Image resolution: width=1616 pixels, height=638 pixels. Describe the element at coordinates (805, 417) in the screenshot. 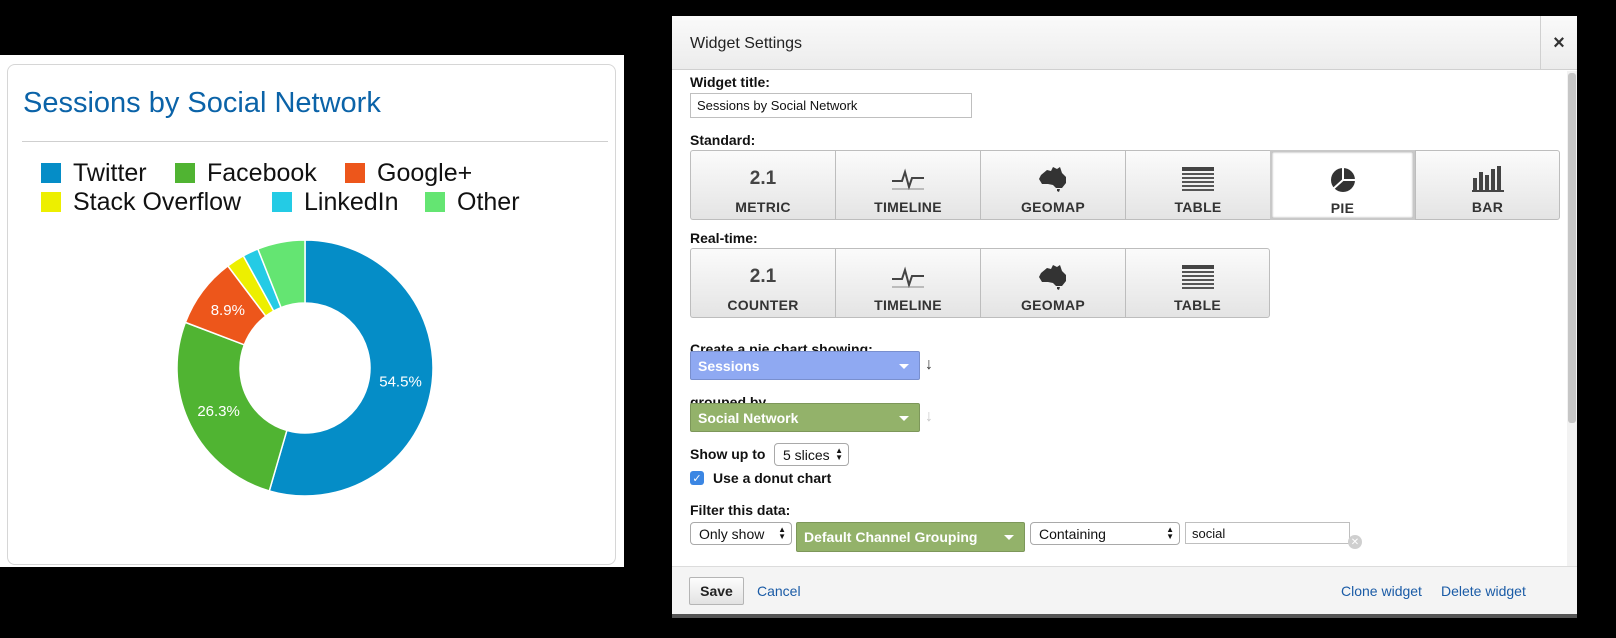

I see `dimension-select: Social Network` at that location.